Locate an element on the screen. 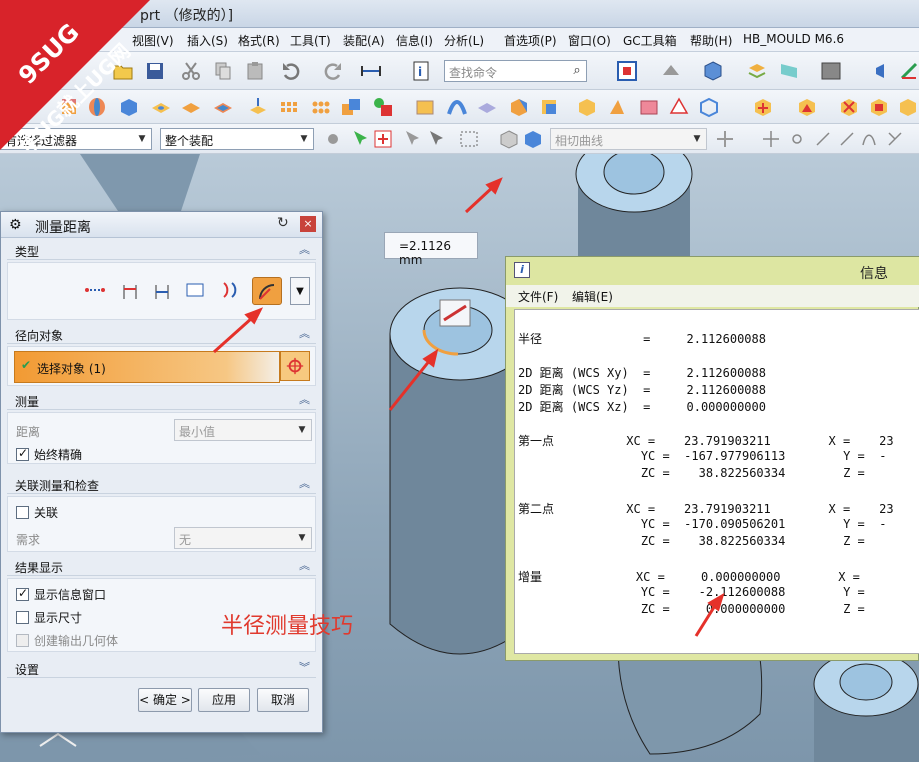  arrow-to-edge is located at coordinates (410, 385).